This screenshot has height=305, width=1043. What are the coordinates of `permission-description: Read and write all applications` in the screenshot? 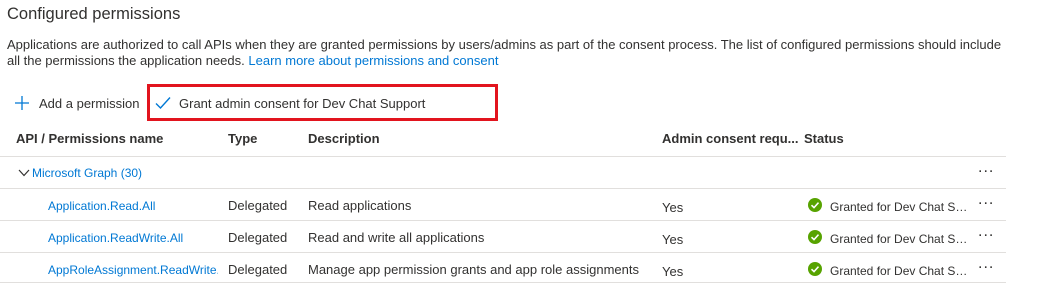 It's located at (396, 237).